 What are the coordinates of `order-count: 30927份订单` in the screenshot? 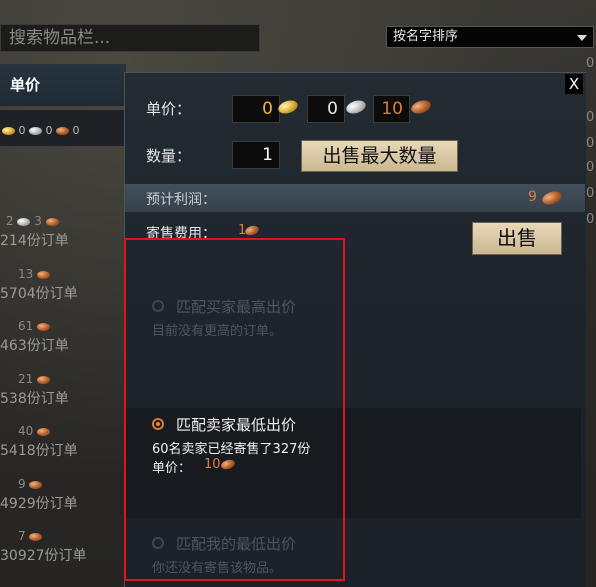 It's located at (43, 556).